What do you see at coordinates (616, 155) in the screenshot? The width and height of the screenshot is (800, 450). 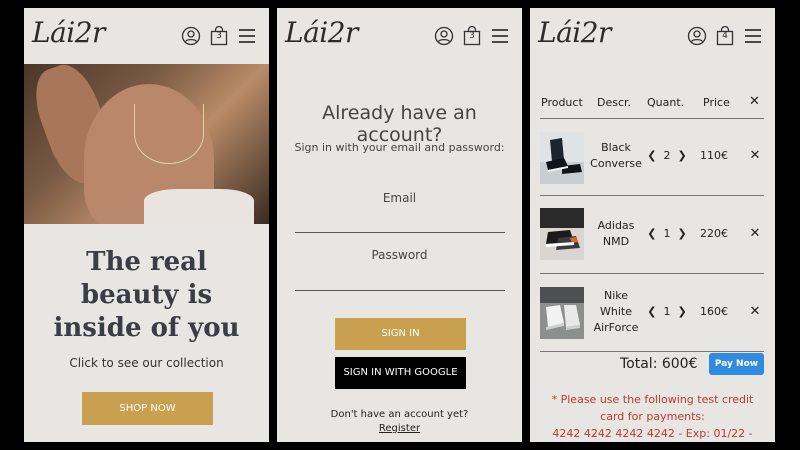 I see `product-name: Black Converse` at bounding box center [616, 155].